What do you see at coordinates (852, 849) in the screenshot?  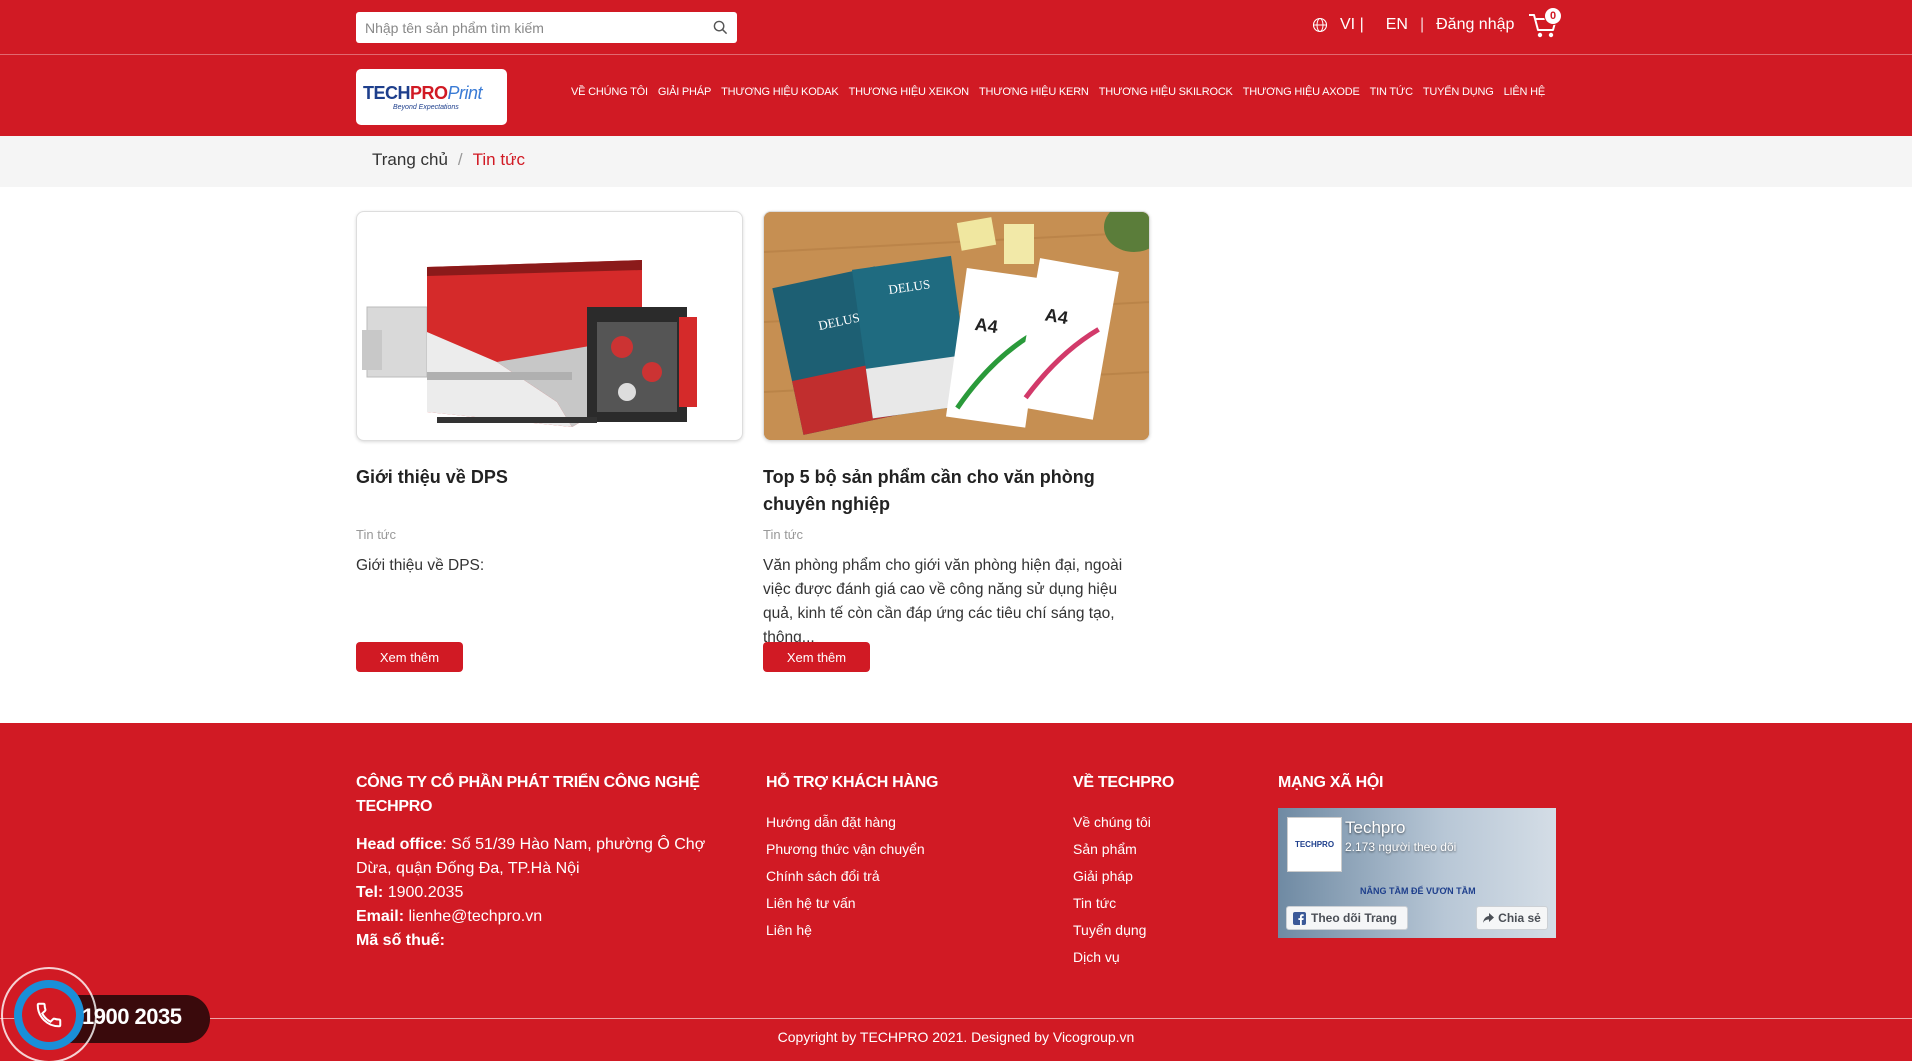 I see `footer-link: Phương thức vận chuyển` at bounding box center [852, 849].